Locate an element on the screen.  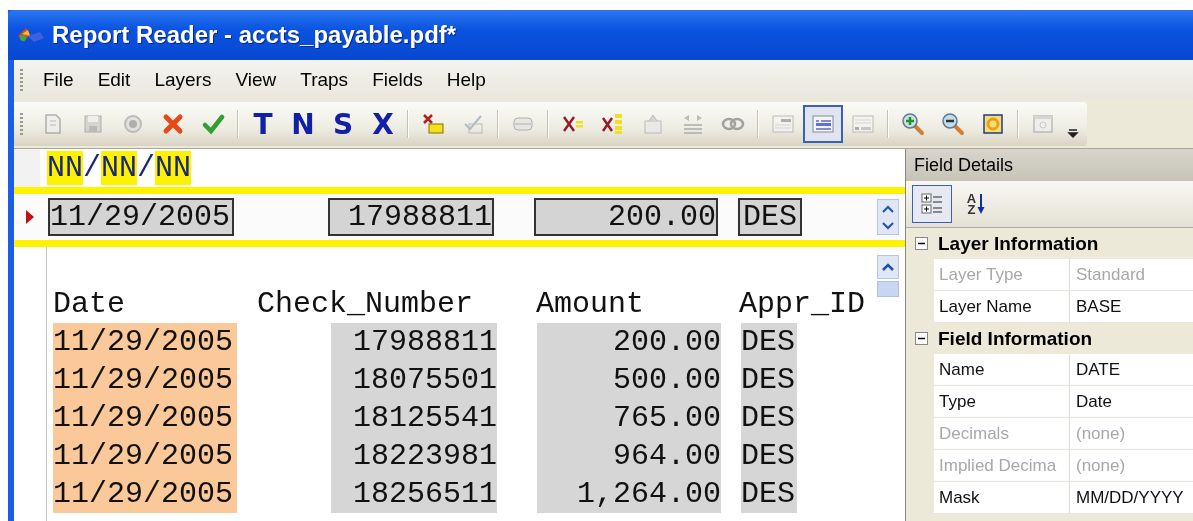
template-field: DES is located at coordinates (770, 217).